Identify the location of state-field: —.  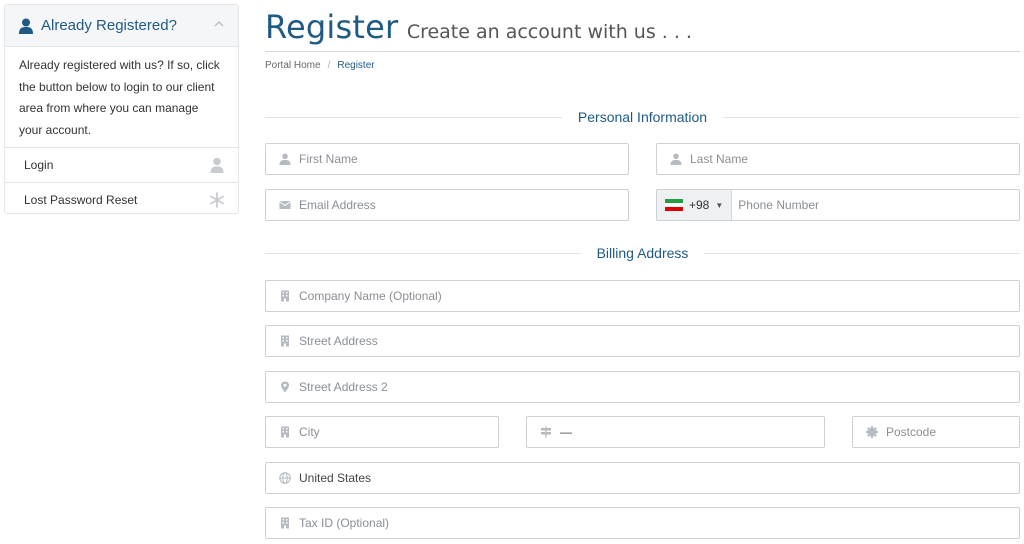
(675, 432).